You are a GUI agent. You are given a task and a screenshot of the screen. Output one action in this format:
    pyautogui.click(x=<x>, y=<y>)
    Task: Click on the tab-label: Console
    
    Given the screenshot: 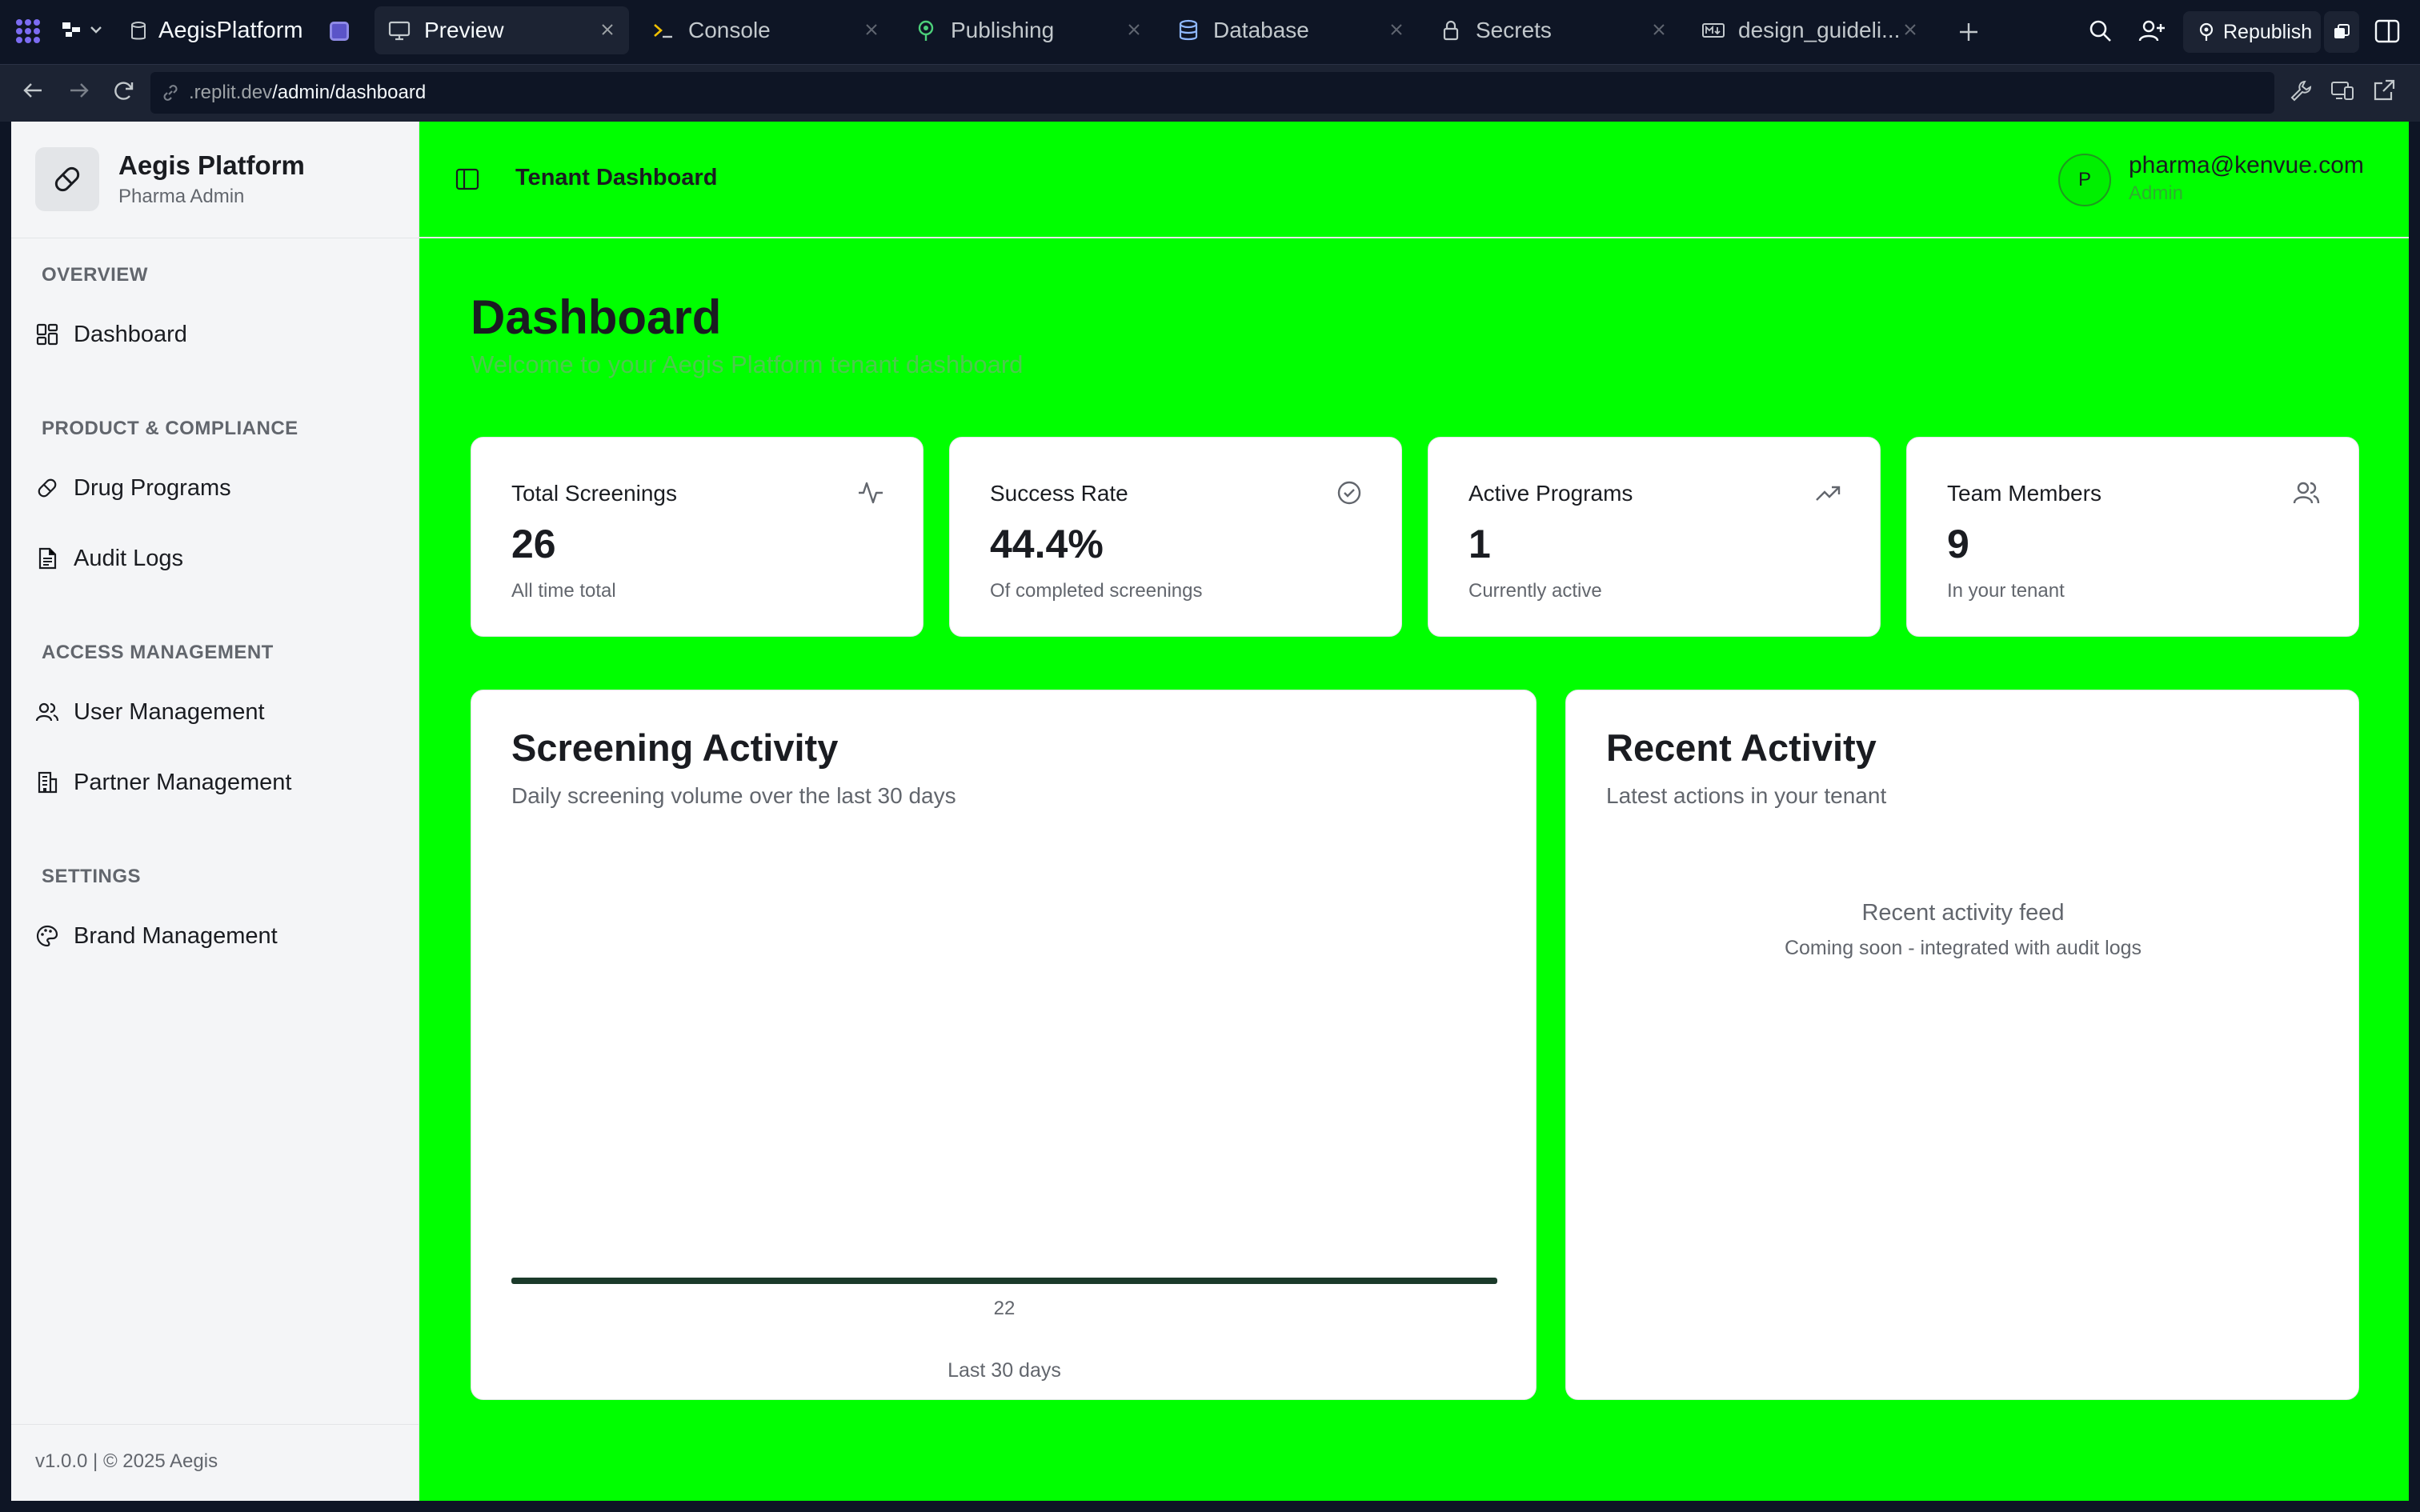 What is the action you would take?
    pyautogui.click(x=729, y=30)
    